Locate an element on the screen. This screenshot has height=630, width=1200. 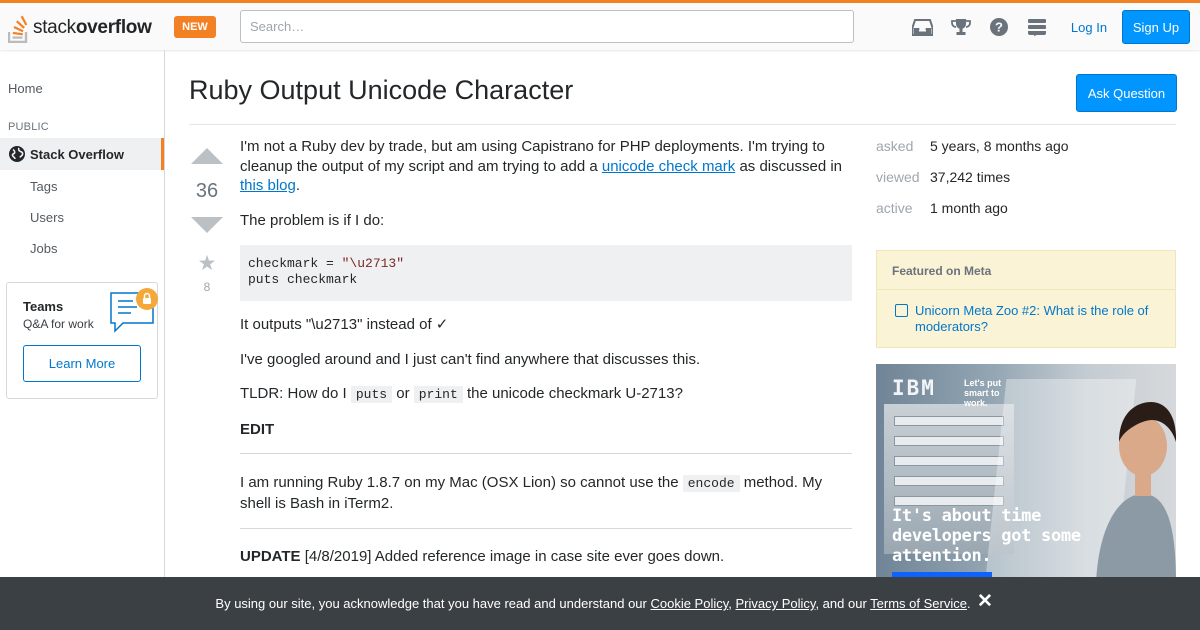
inline-code: puts is located at coordinates (371, 394).